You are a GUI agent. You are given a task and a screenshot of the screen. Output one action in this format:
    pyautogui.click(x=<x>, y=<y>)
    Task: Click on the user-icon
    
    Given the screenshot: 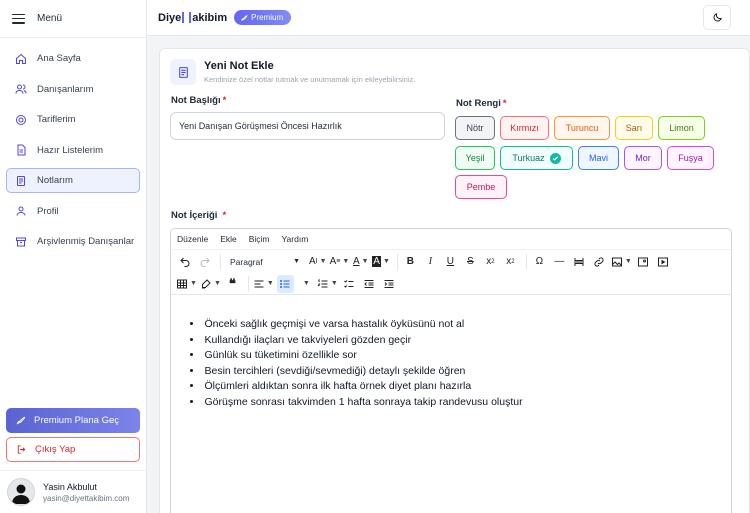 What is the action you would take?
    pyautogui.click(x=21, y=211)
    